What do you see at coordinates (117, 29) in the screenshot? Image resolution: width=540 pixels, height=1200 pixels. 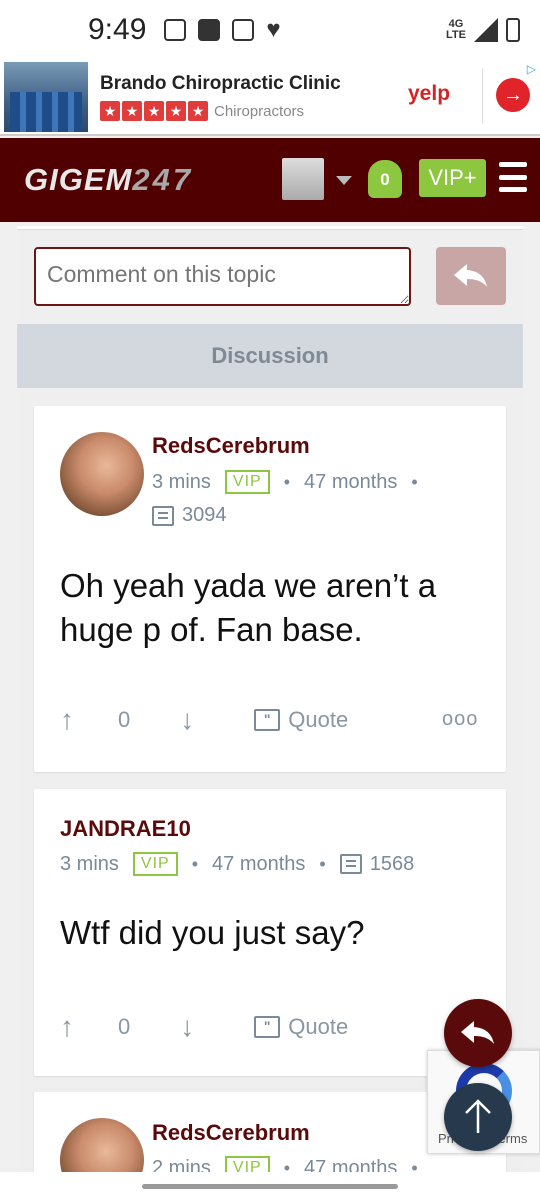 I see `status-time: 9:49` at bounding box center [117, 29].